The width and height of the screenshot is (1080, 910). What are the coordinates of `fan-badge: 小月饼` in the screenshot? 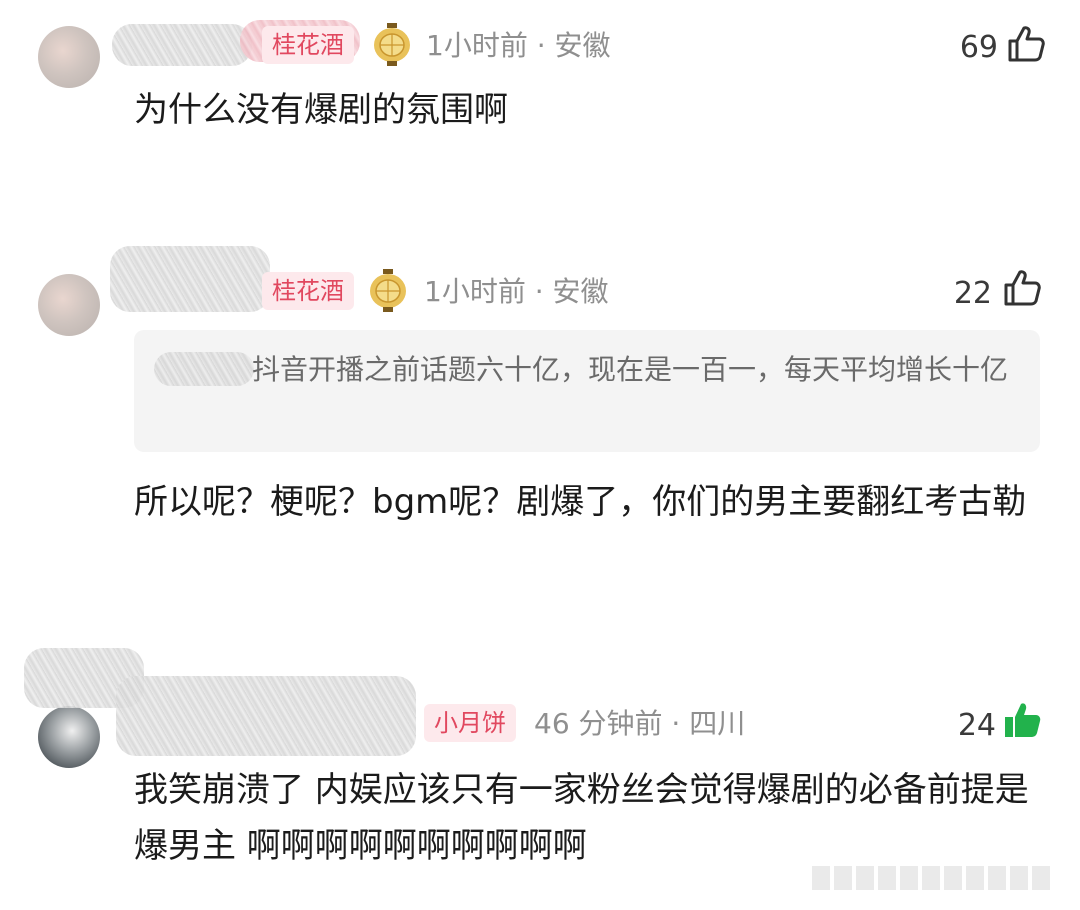 It's located at (470, 723).